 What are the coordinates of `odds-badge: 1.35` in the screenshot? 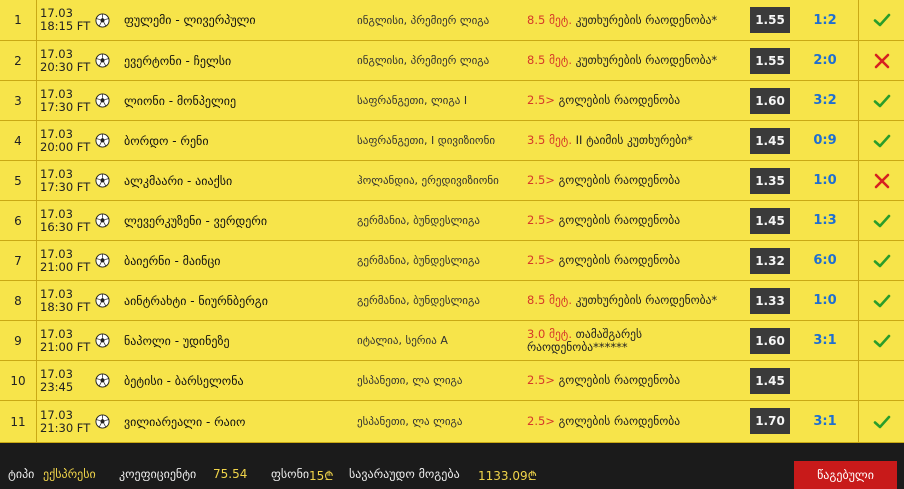 It's located at (770, 181).